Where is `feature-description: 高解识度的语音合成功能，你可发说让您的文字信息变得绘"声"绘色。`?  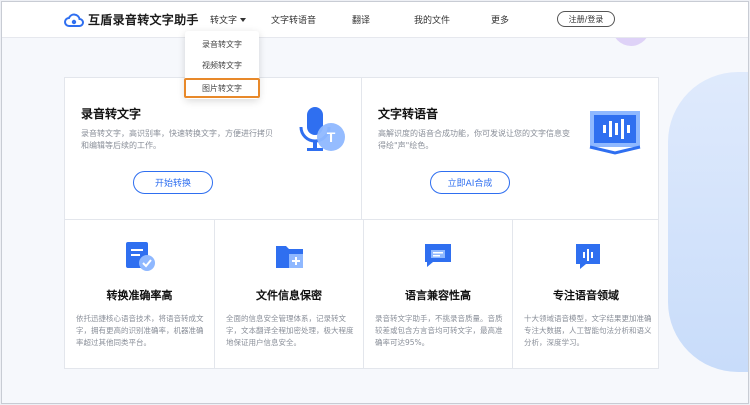 feature-description: 高解识度的语音合成功能，你可发说让您的文字信息变得绘"声"绘色。 is located at coordinates (474, 139).